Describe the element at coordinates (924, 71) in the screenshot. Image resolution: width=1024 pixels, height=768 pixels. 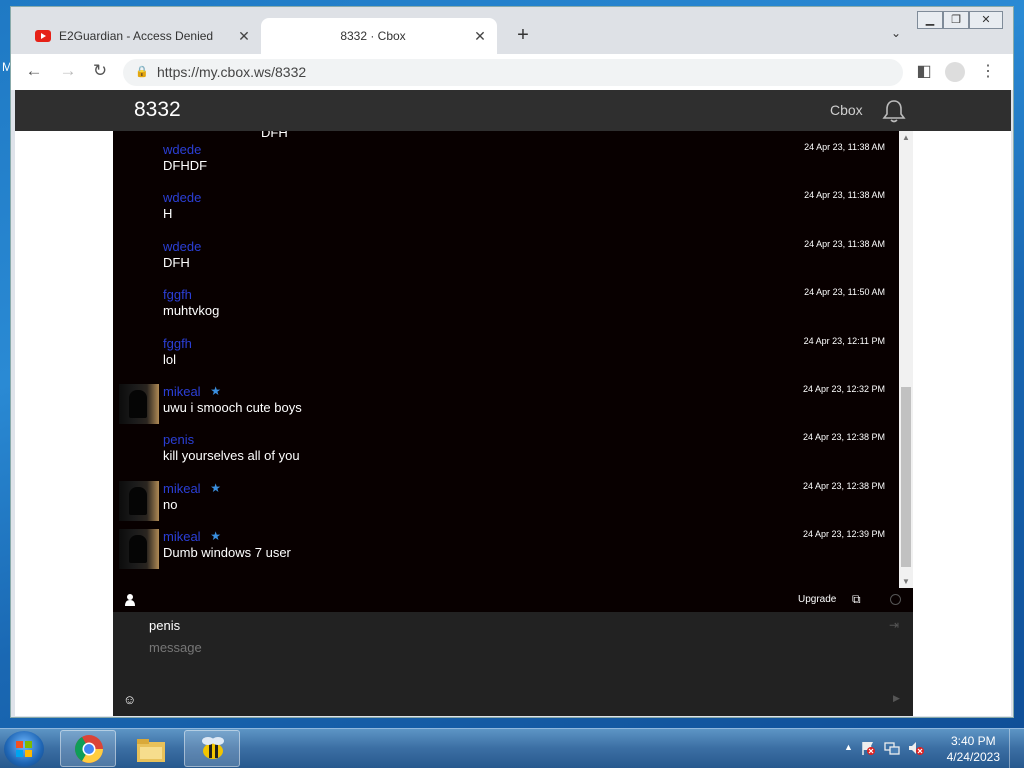
I see `side-panel-icon: ◧` at that location.